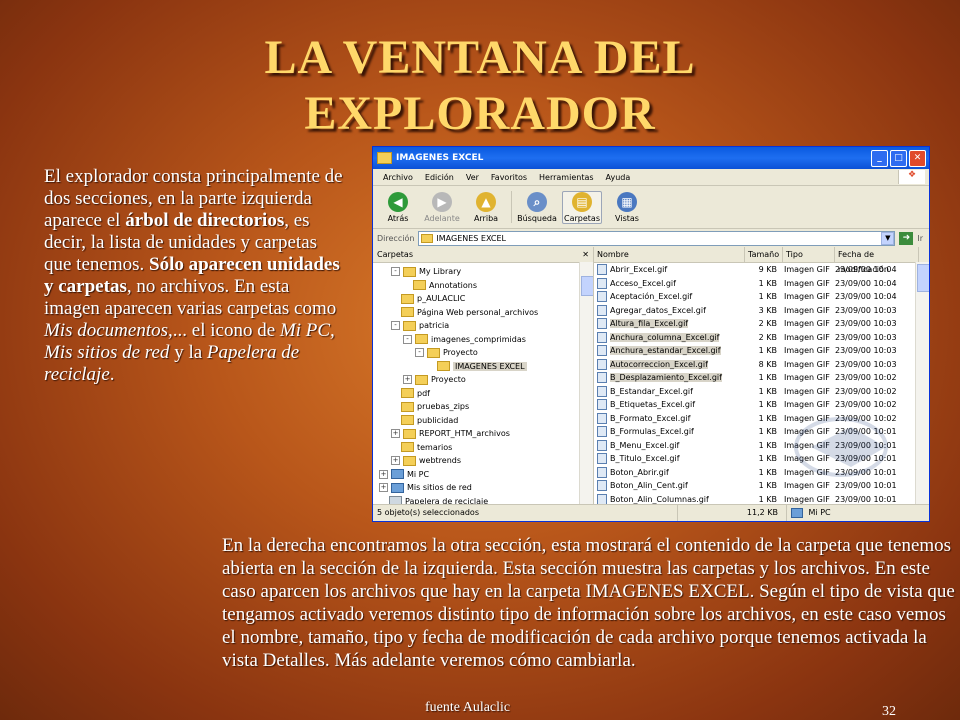 The height and width of the screenshot is (720, 960). What do you see at coordinates (657, 238) in the screenshot?
I see `address-input: IMAGENES EXCEL ▼` at bounding box center [657, 238].